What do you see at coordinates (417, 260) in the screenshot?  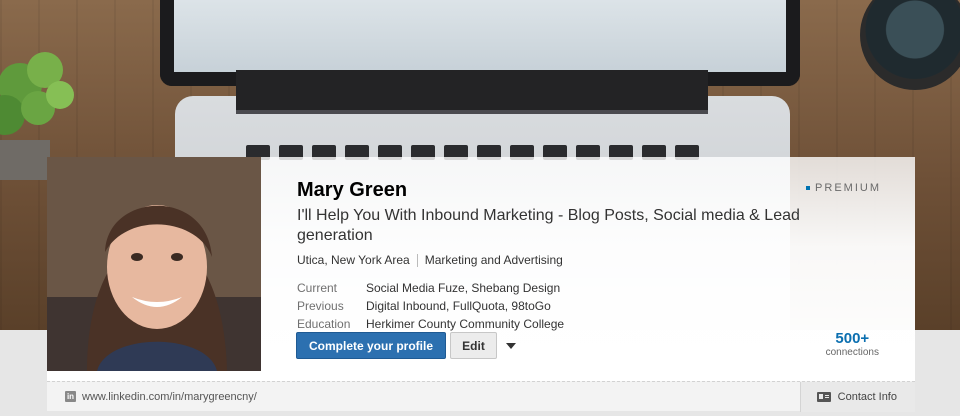 I see `divider` at bounding box center [417, 260].